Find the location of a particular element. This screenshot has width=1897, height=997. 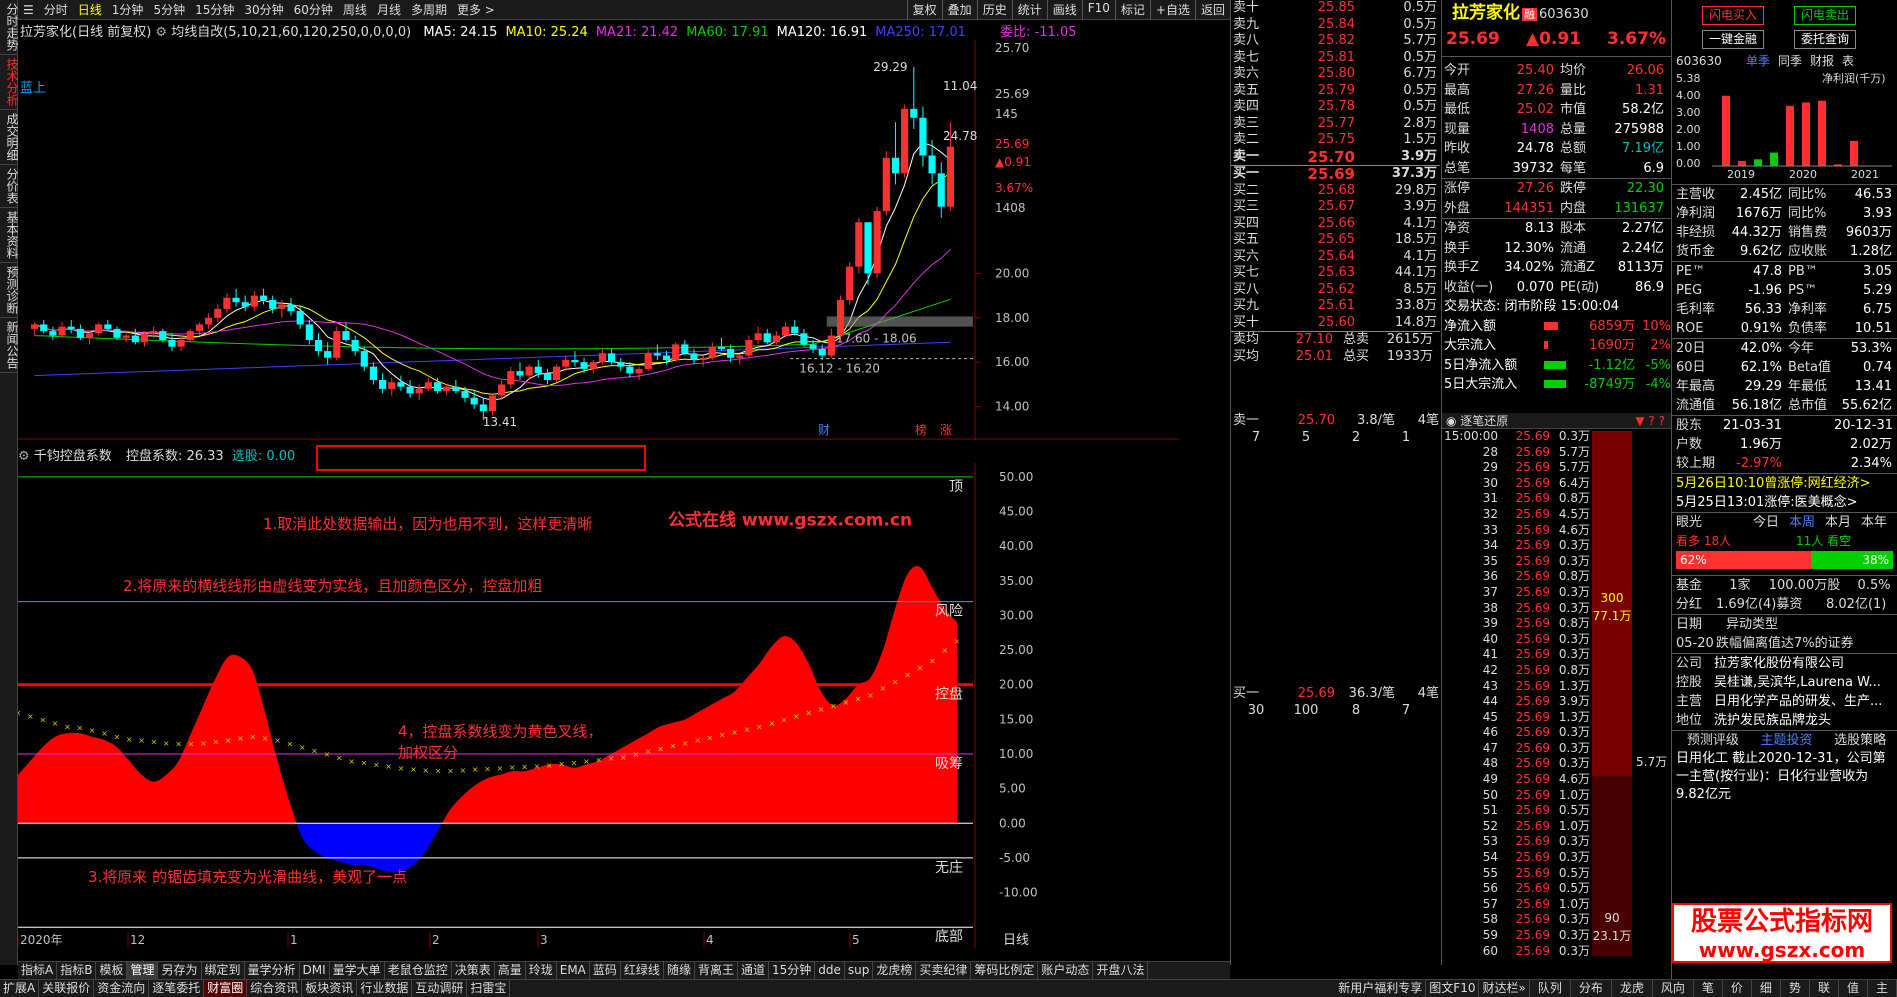

indicator-btn-8: 量学大单 is located at coordinates (357, 970).